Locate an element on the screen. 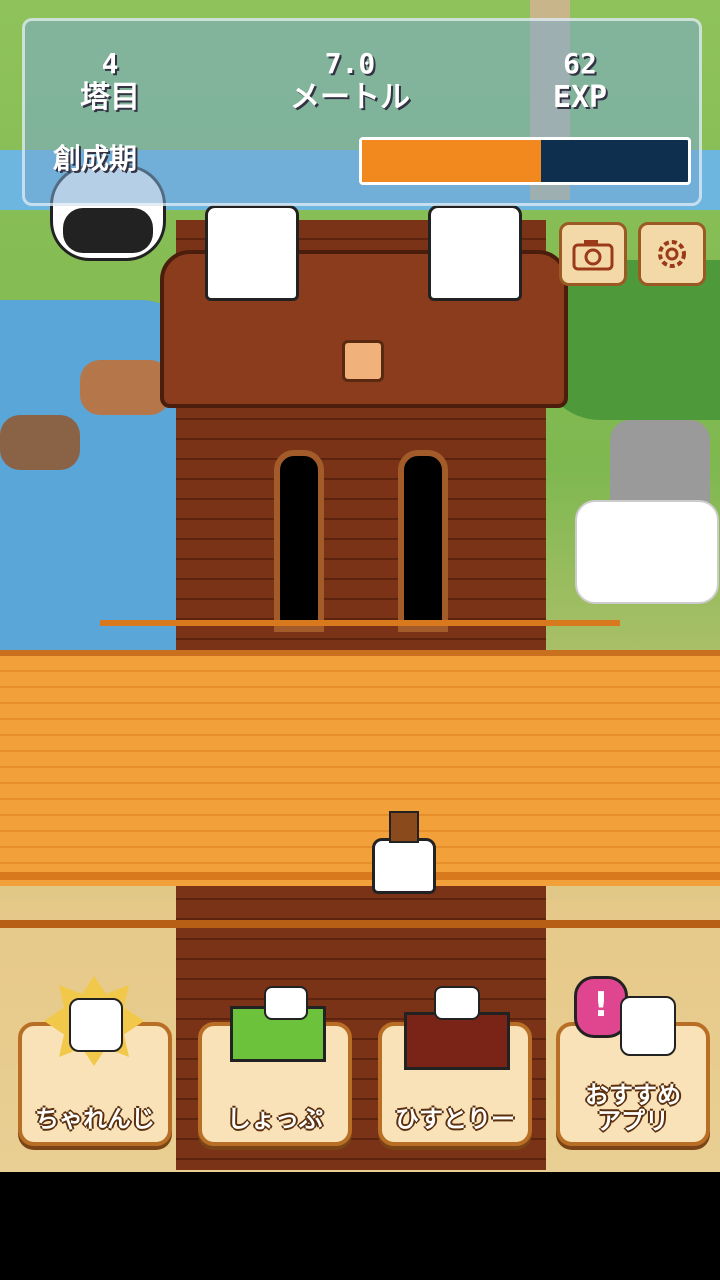 Image resolution: width=720 pixels, height=1280 pixels. camera-button is located at coordinates (593, 254).